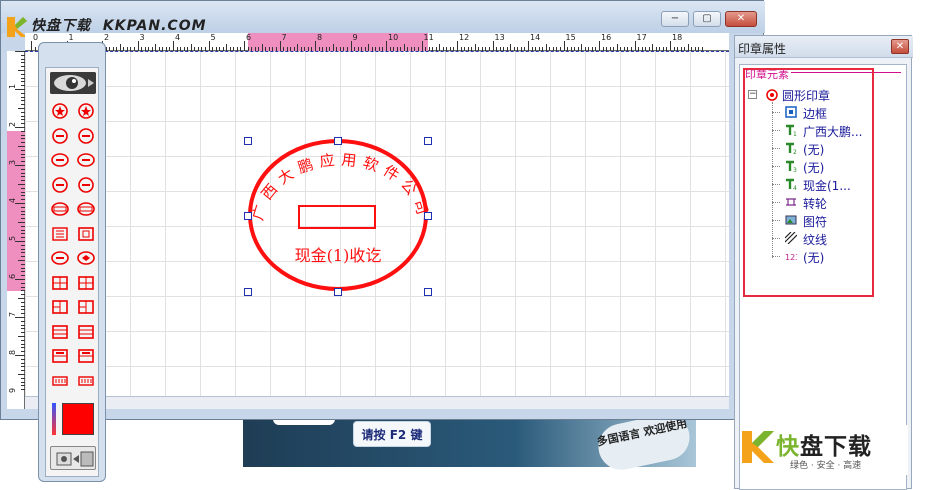 The image size is (938, 490). I want to click on eye-view-button, so click(73, 83).